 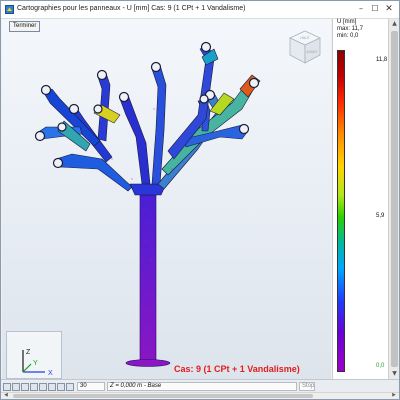 I want to click on minimize-icon: –, so click(x=361, y=9).